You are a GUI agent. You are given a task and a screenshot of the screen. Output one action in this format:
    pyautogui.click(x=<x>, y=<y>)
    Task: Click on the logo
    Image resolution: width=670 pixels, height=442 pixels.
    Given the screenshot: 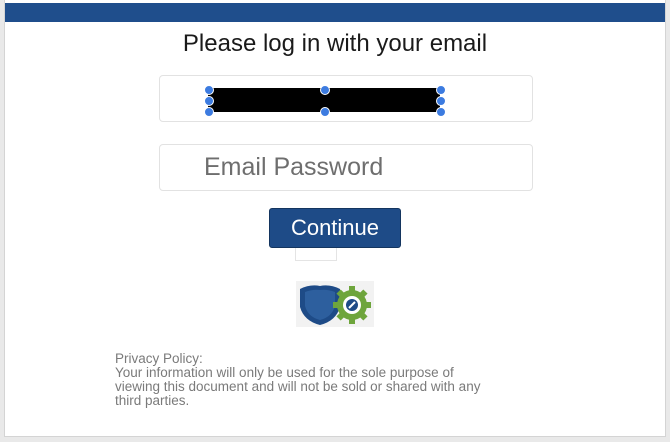 What is the action you would take?
    pyautogui.click(x=335, y=304)
    